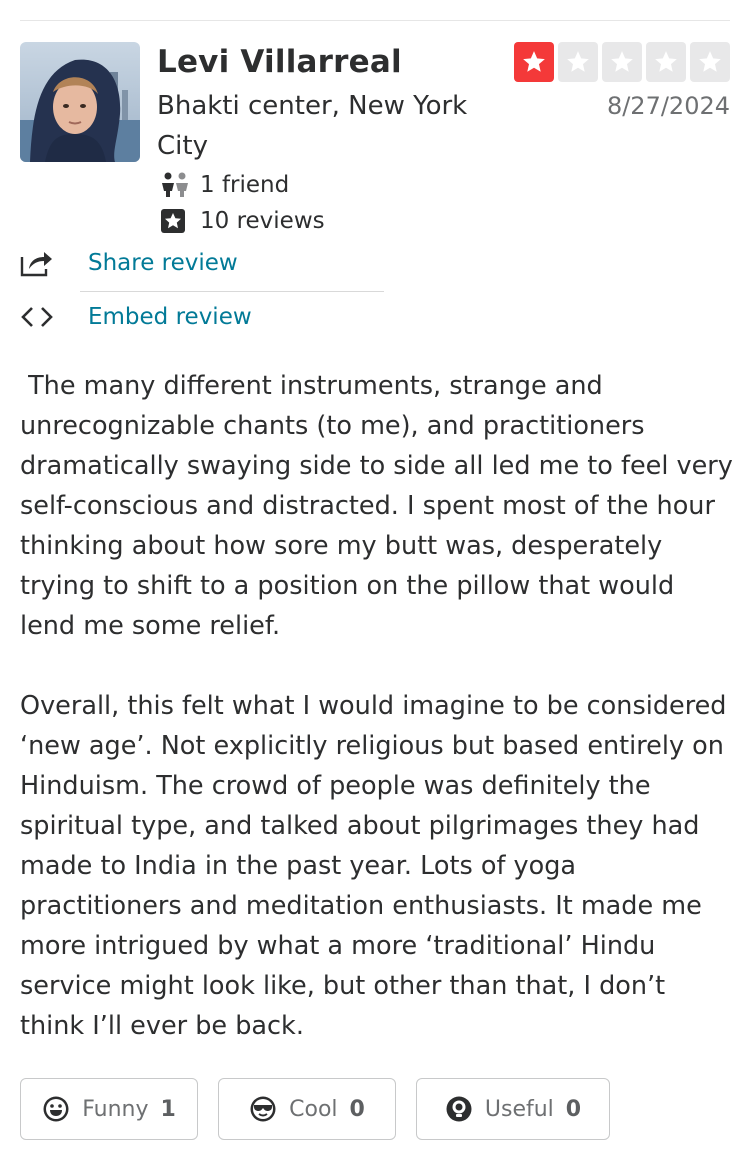 The height and width of the screenshot is (1162, 750). I want to click on funny-button: Funny 1, so click(109, 1109).